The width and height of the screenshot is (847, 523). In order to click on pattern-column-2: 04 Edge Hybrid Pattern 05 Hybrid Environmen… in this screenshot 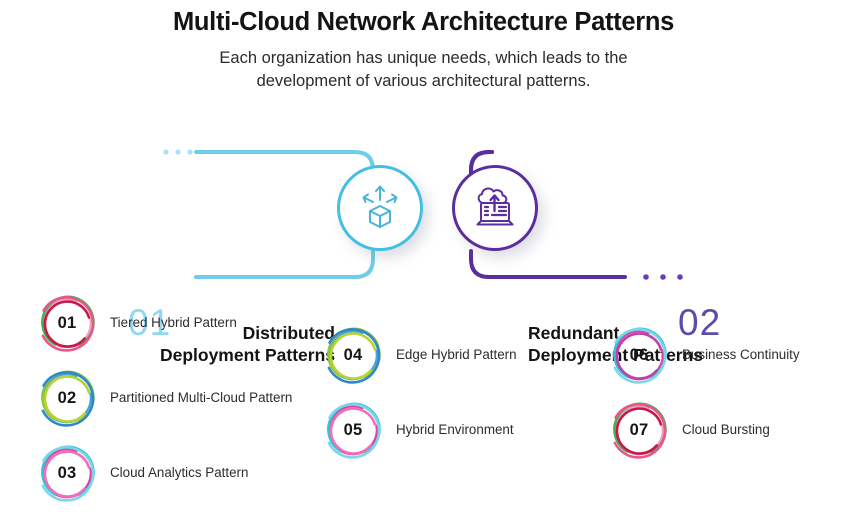, I will do `click(457, 399)`.